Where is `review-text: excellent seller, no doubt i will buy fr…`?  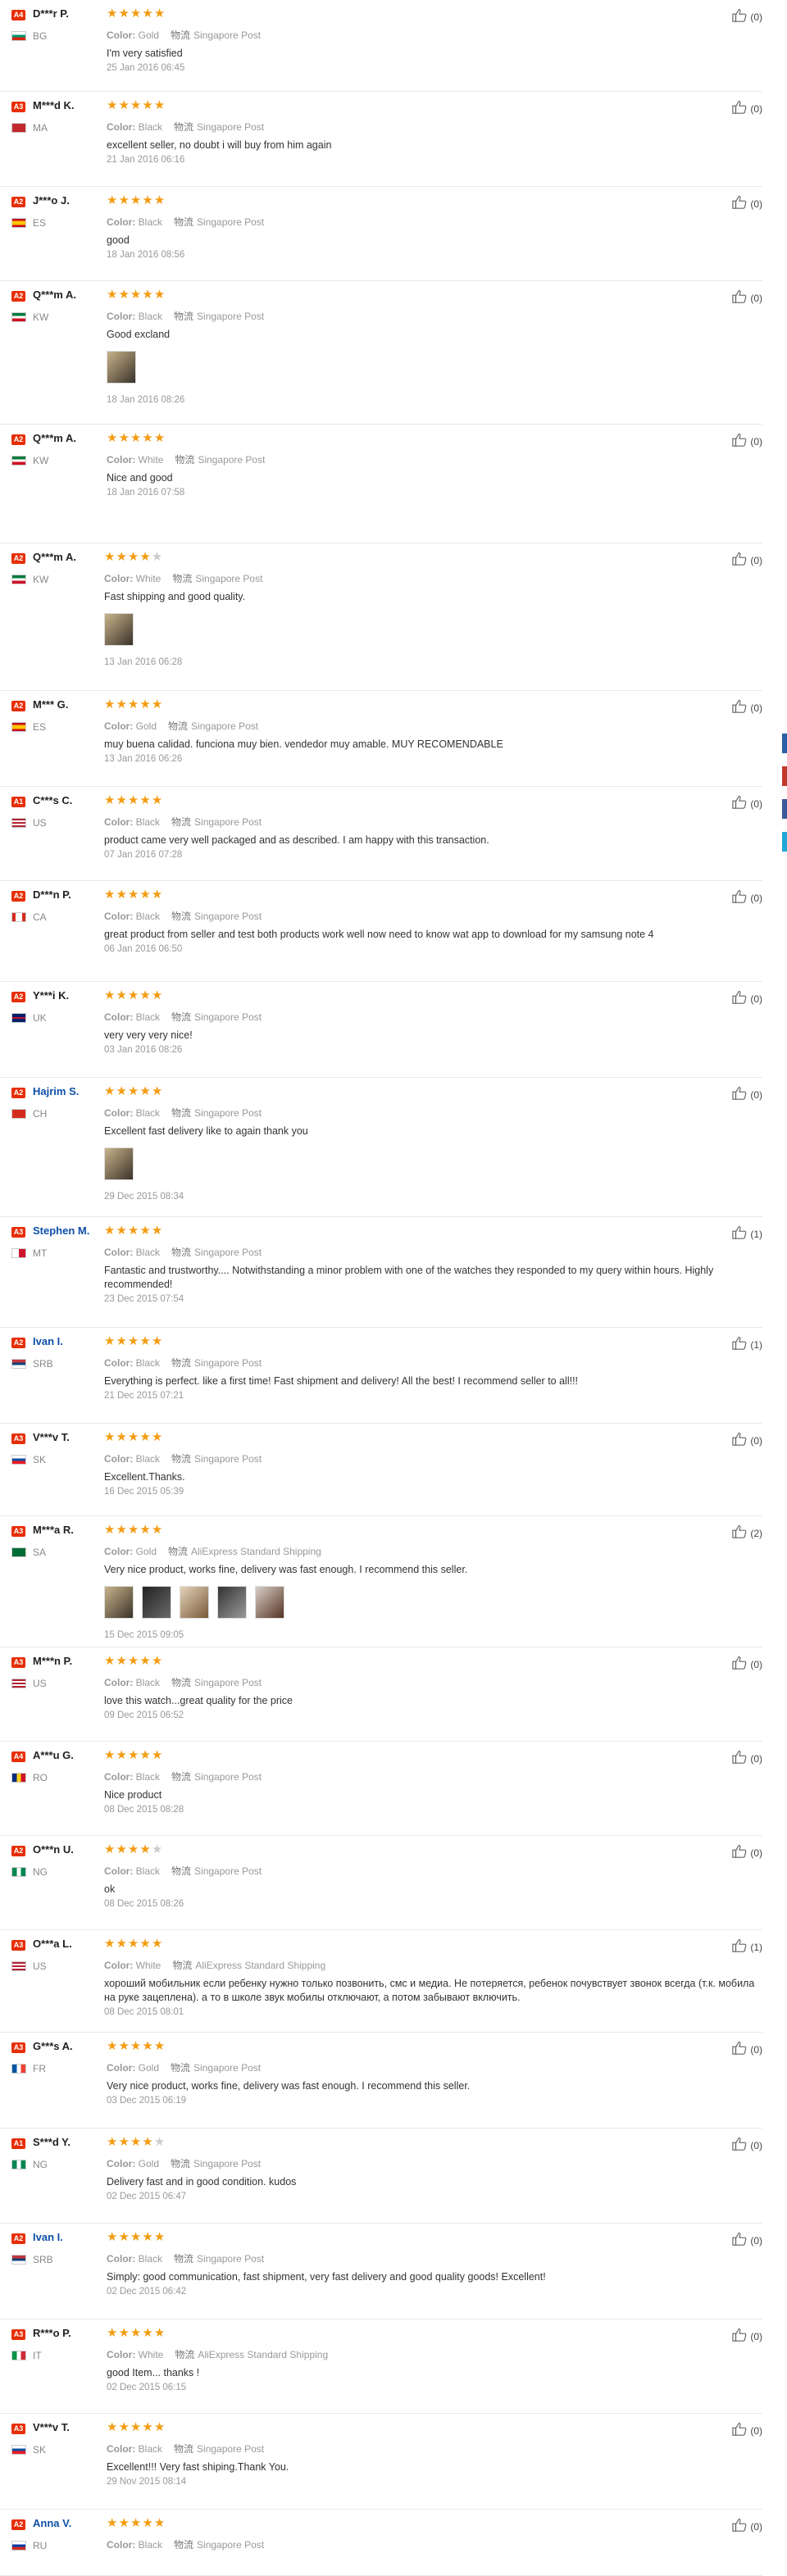
review-text: excellent seller, no doubt i will buy fr… is located at coordinates (219, 145).